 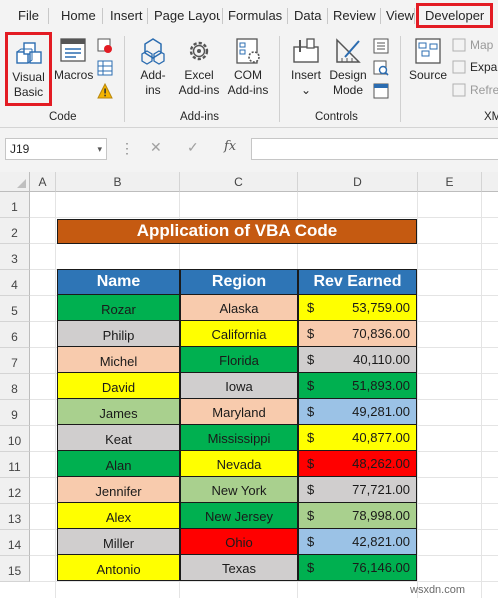 I want to click on name-box: J19 ▾, so click(x=56, y=149).